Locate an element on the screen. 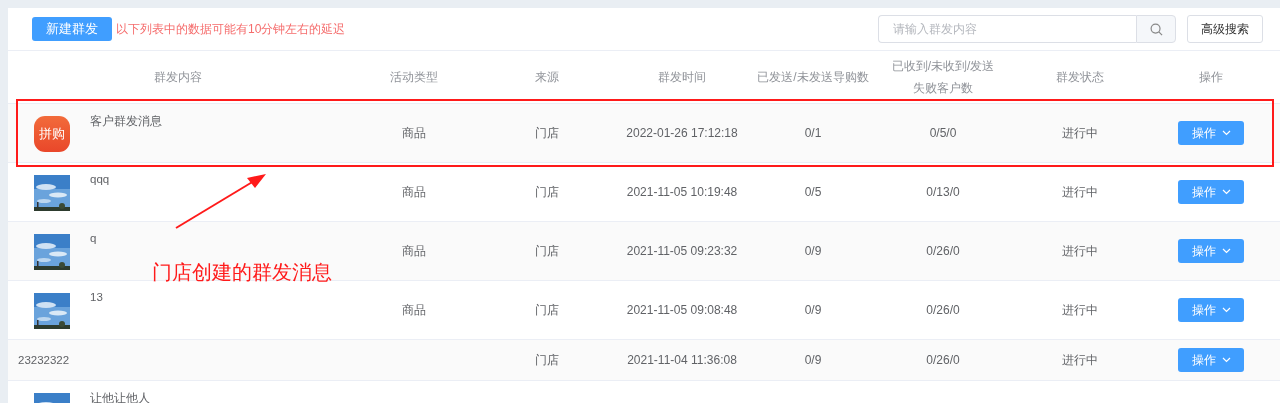  column-header: 群发内容 is located at coordinates (178, 77).